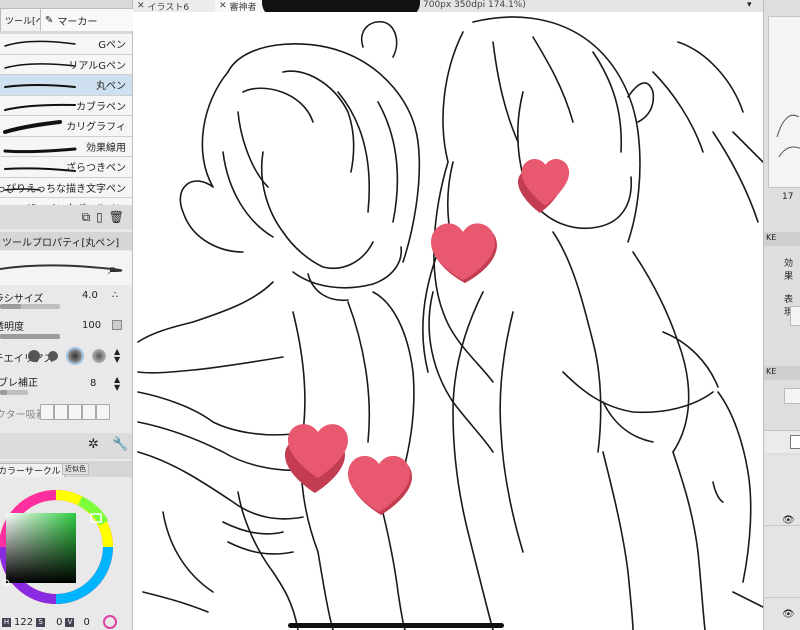  What do you see at coordinates (115, 295) in the screenshot?
I see `size-dynamics-icon: ∴` at bounding box center [115, 295].